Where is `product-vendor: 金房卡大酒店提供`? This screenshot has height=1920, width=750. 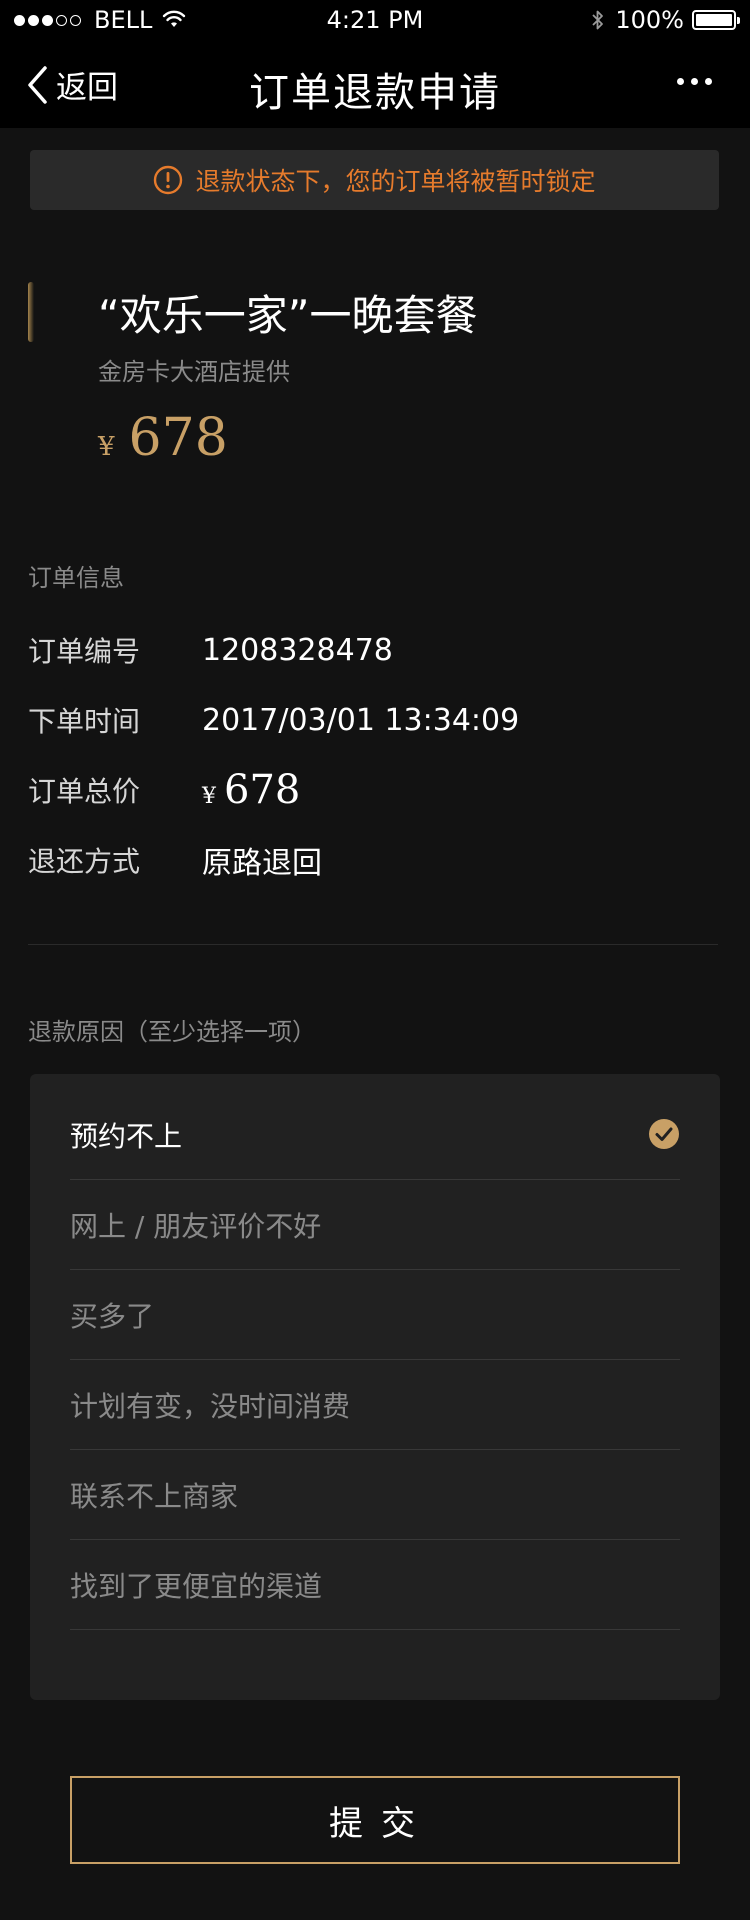 product-vendor: 金房卡大酒店提供 is located at coordinates (194, 372).